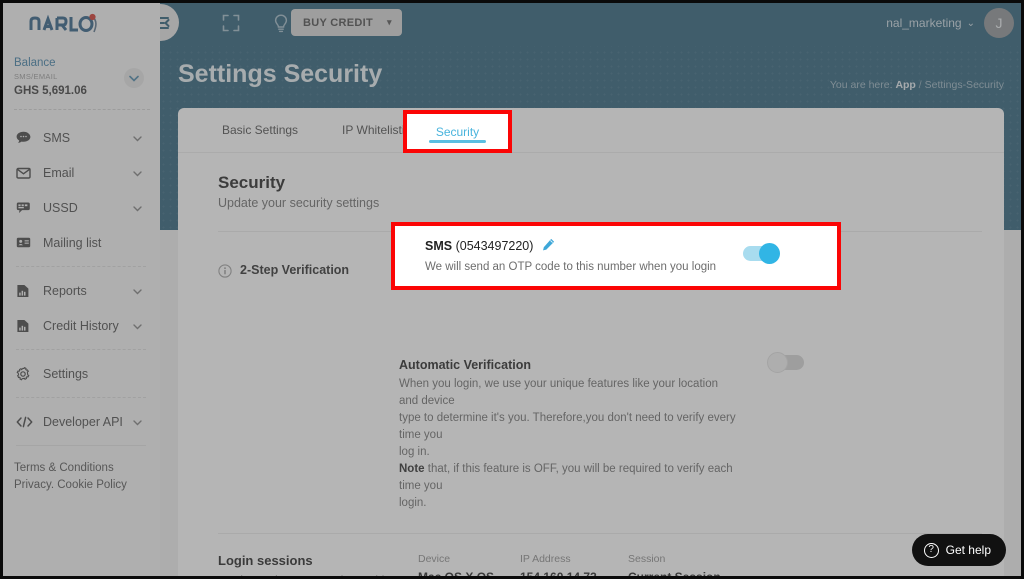  Describe the element at coordinates (591, 181) in the screenshot. I see `security-section-header: Security Update your security settings` at that location.